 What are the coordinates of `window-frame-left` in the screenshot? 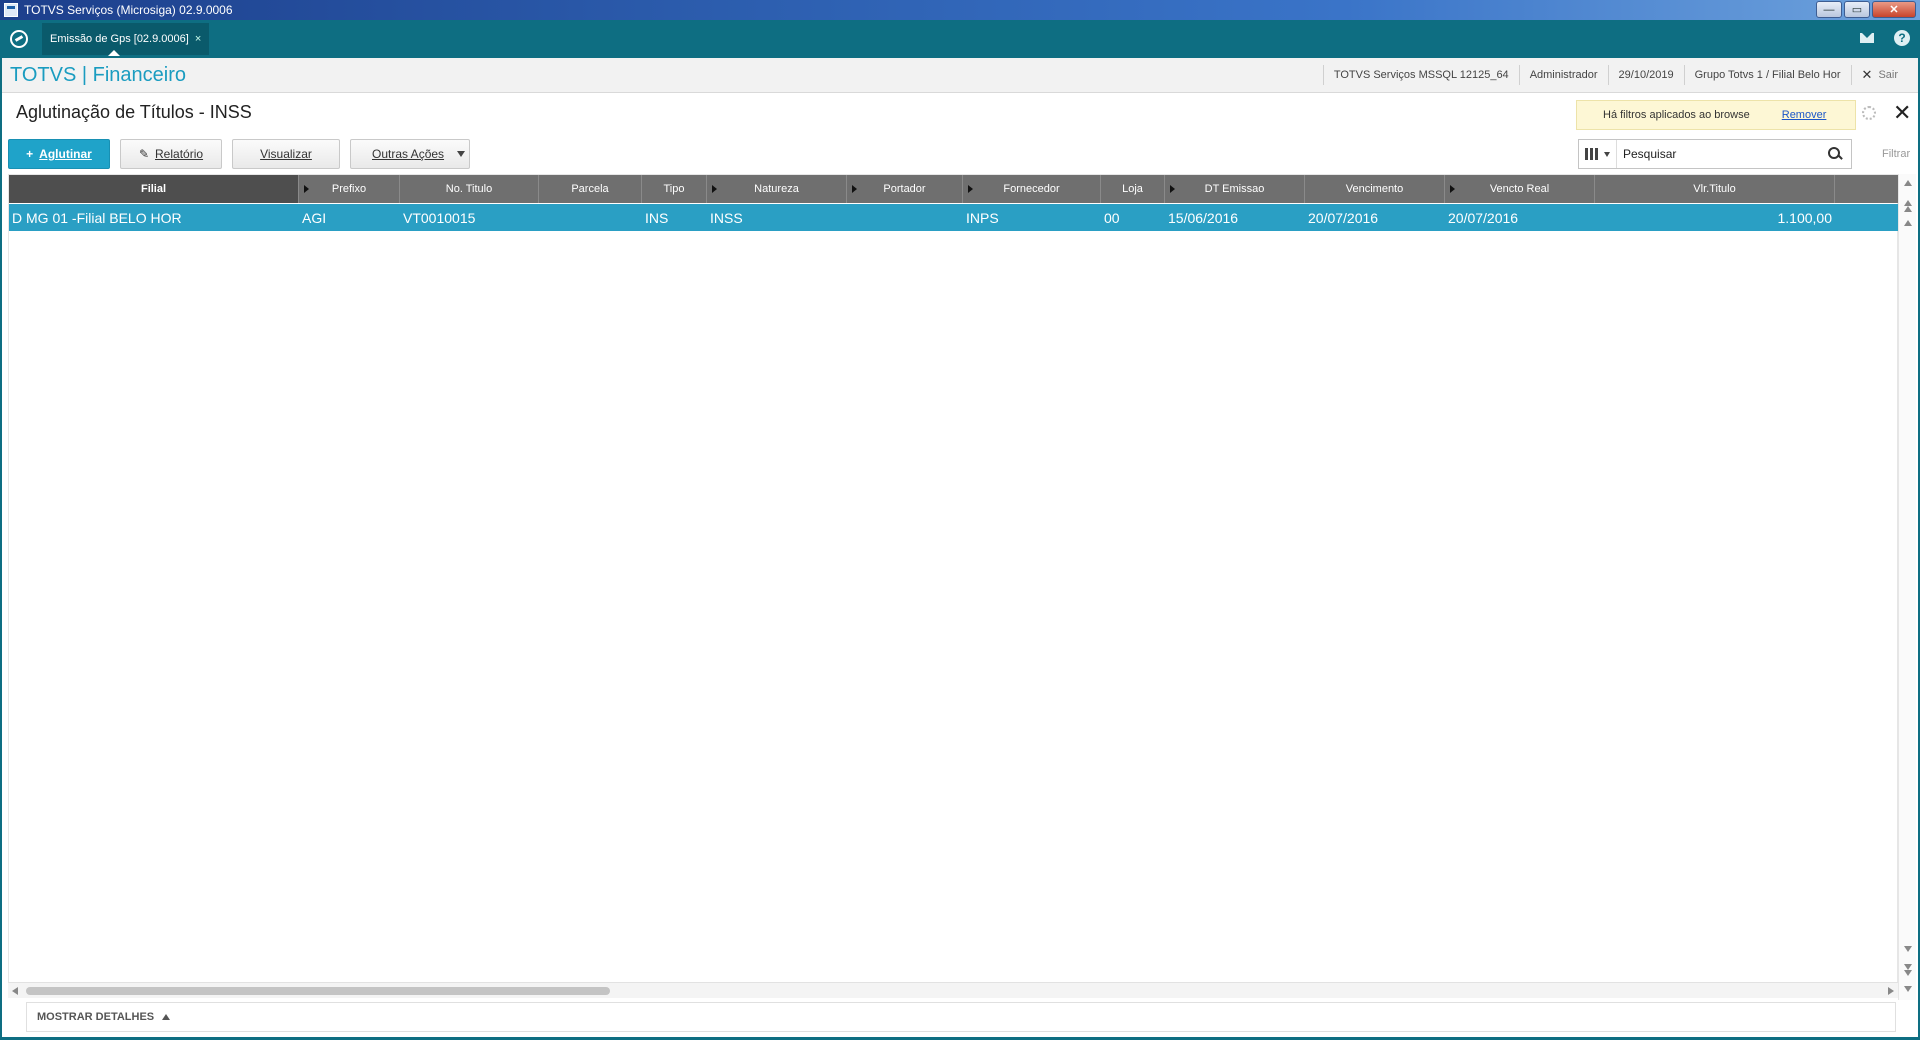 It's located at (1, 530).